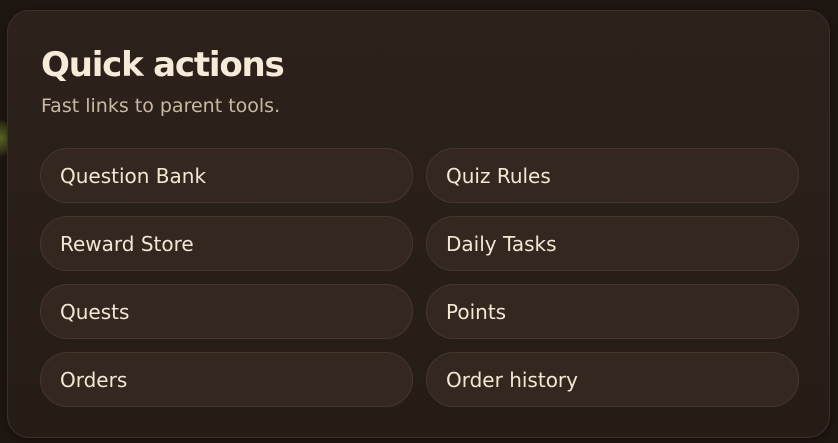  What do you see at coordinates (498, 175) in the screenshot?
I see `quiz-rules-label: Quiz Rules` at bounding box center [498, 175].